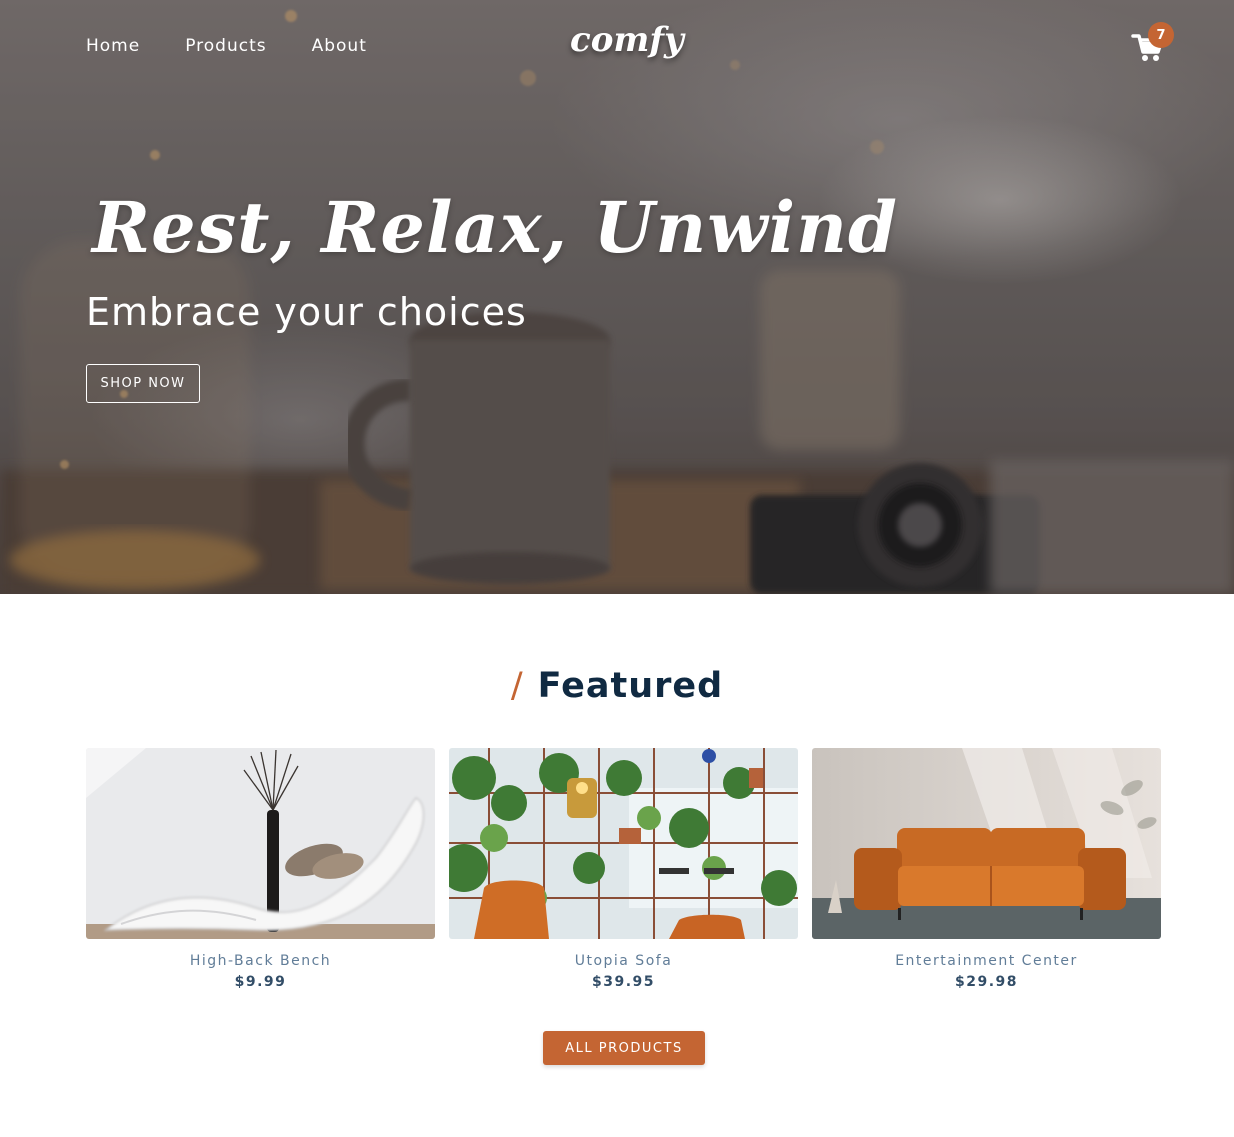 The image size is (1234, 1137). I want to click on cart-count-badge: 7, so click(1161, 35).